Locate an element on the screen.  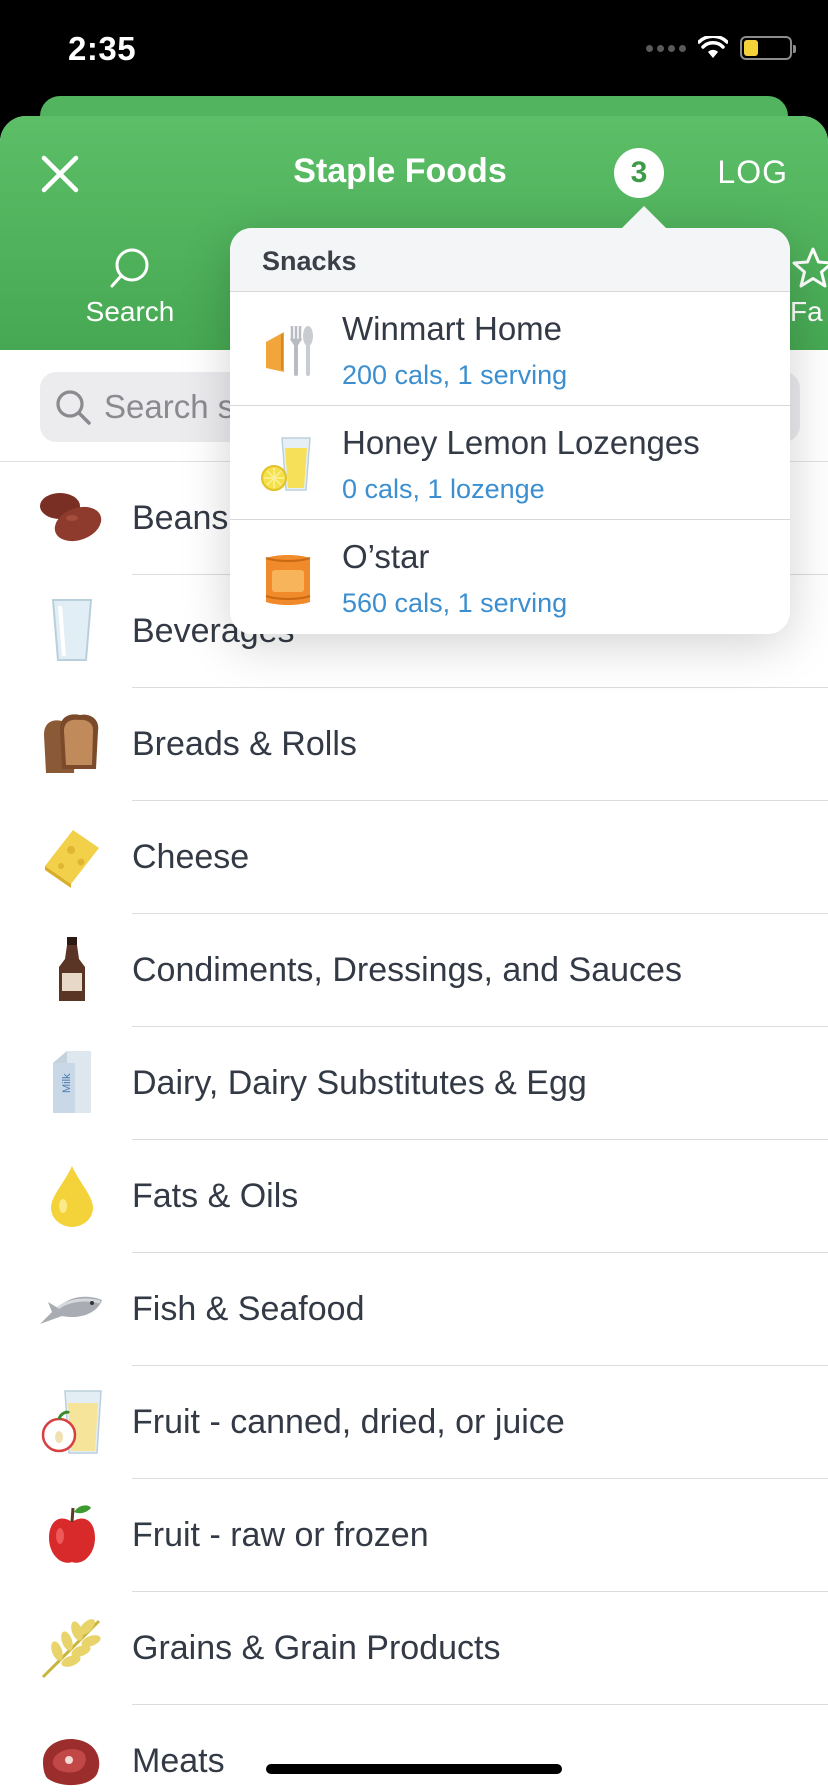
popover-item-detail: 0 cals, 1 lozenge is located at coordinates (443, 489).